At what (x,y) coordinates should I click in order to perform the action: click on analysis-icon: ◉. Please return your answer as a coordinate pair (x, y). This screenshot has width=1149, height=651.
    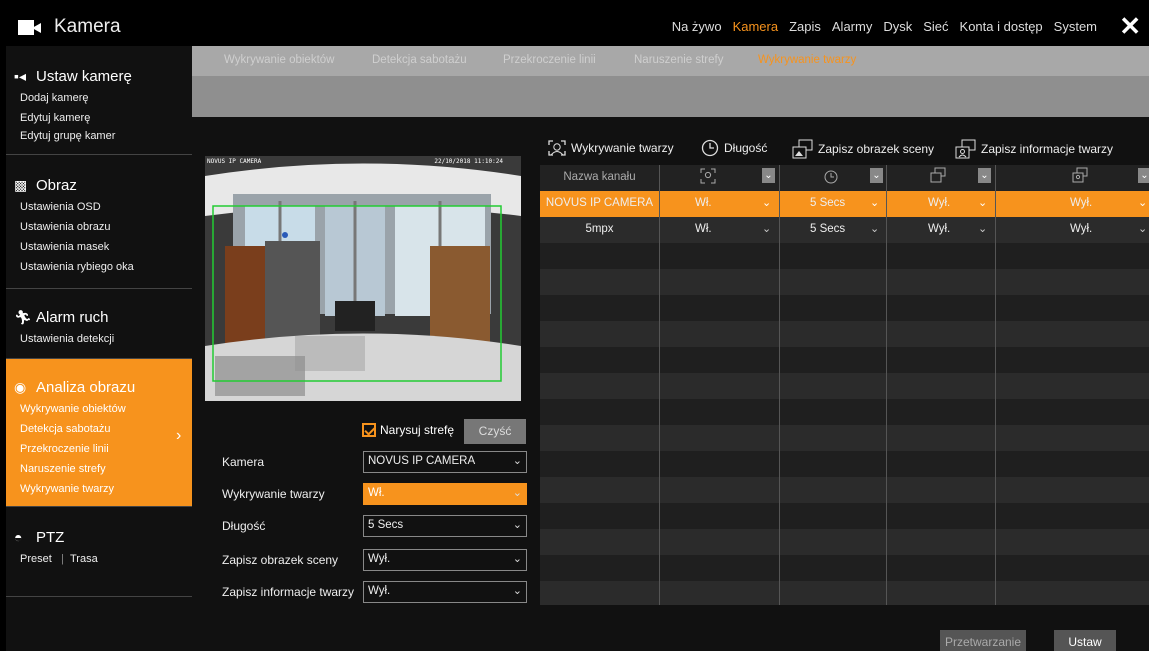
    Looking at the image, I should click on (20, 387).